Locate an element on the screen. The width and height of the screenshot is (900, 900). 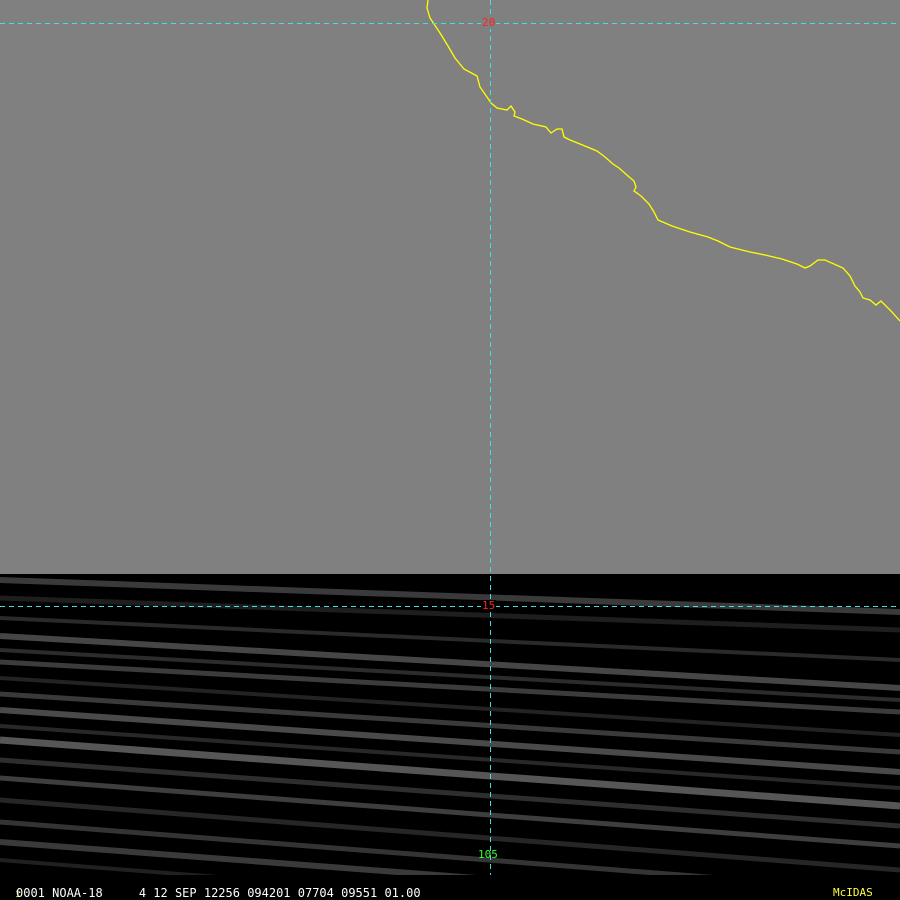
lat-label-15: 15 is located at coordinates (489, 605).